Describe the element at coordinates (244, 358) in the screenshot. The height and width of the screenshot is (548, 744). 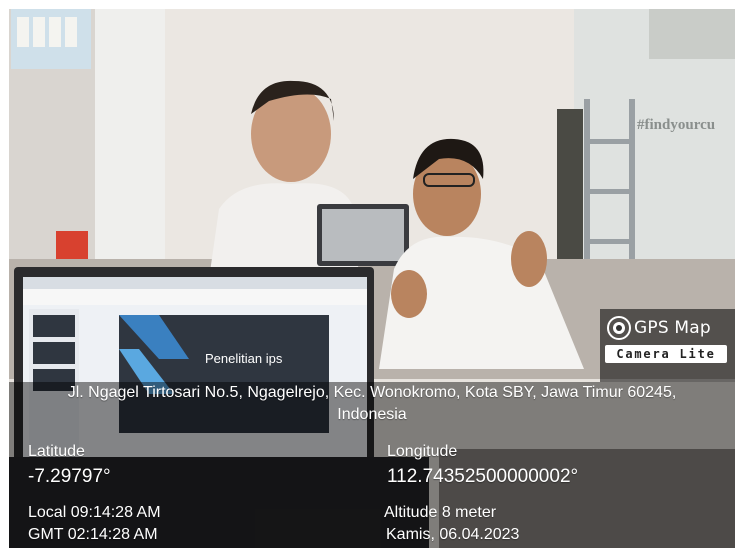
I see `slide-title: Penelitian ips` at that location.